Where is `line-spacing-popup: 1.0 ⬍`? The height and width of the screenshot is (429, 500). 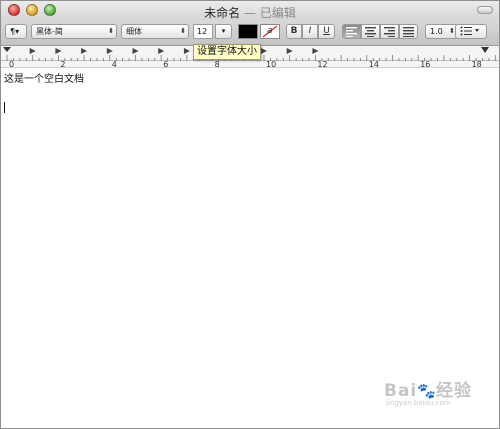
line-spacing-popup: 1.0 ⬍ is located at coordinates (441, 31).